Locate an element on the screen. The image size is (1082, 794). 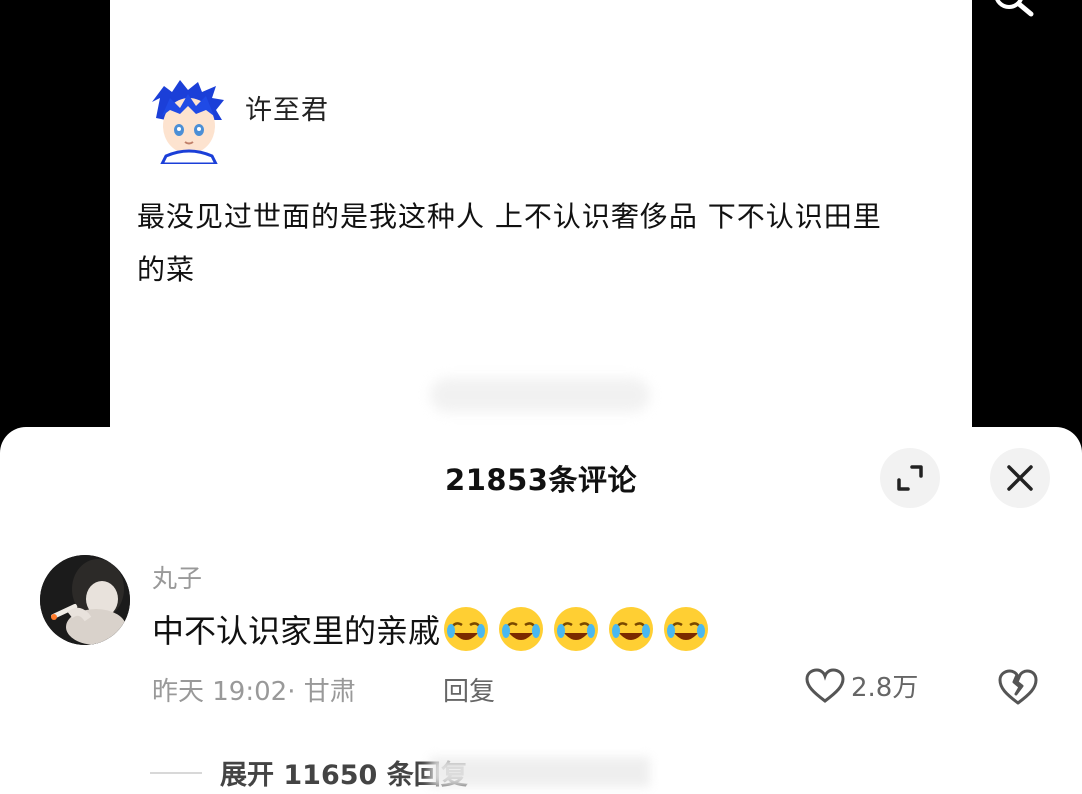
post-author-avatar is located at coordinates (189, 122).